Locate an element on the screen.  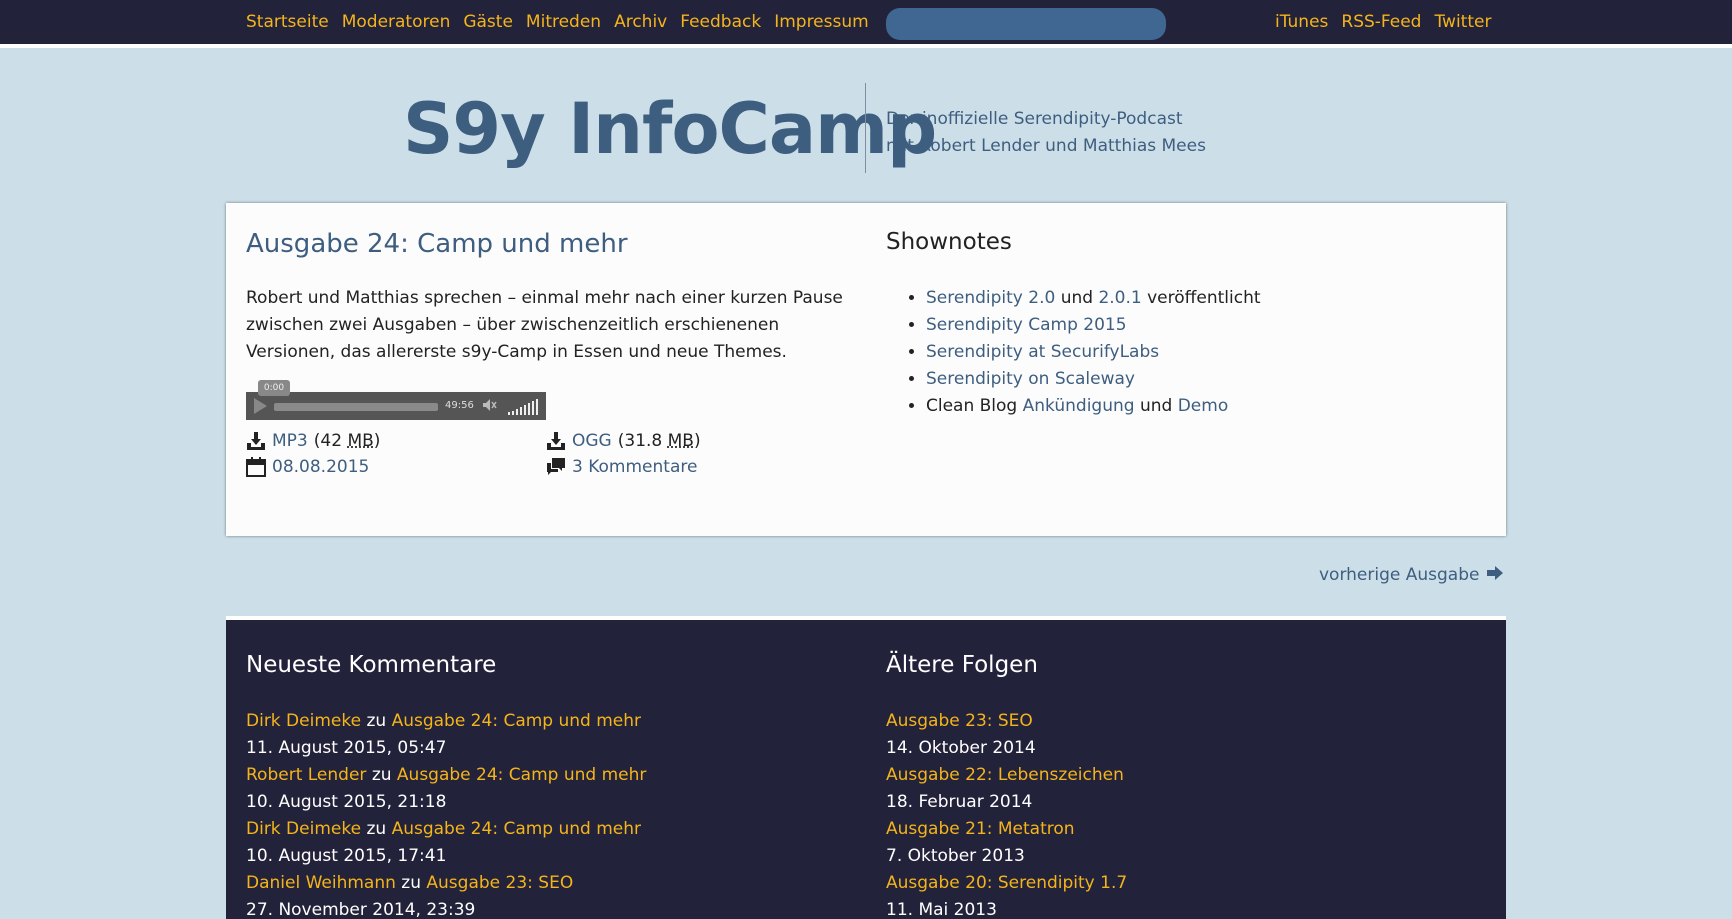
previous-episode-link: vorherige Ausgabe is located at coordinates (1411, 575).